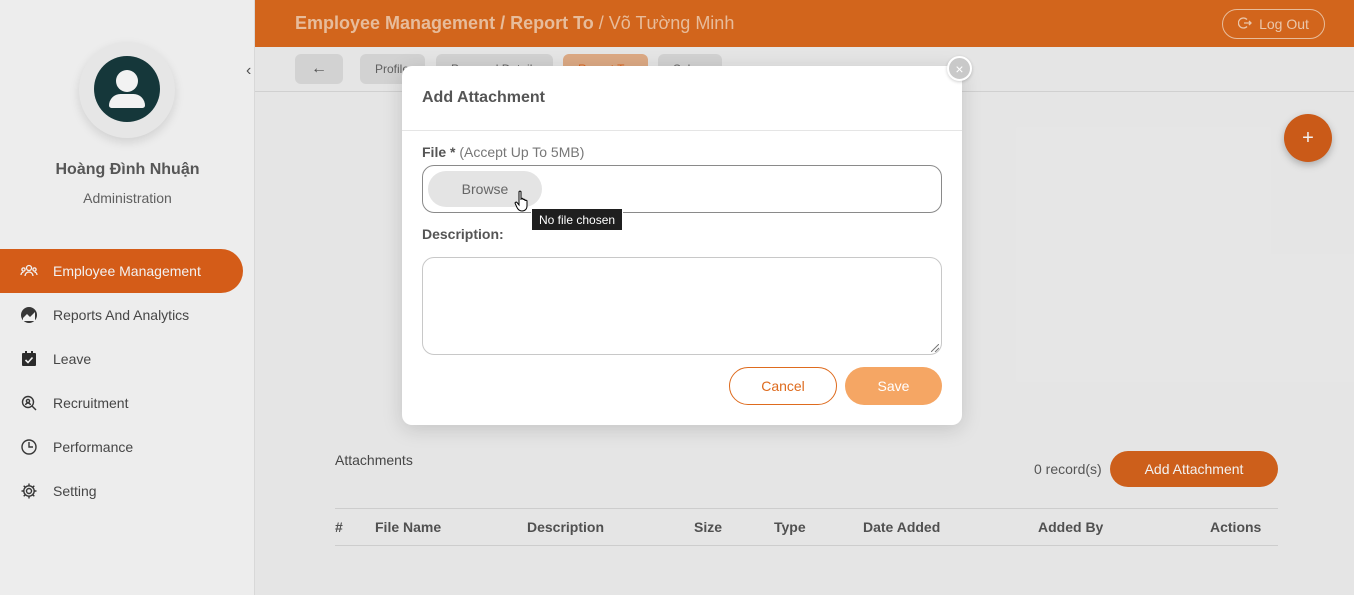  What do you see at coordinates (783, 386) in the screenshot?
I see `cancel-button: Cancel` at bounding box center [783, 386].